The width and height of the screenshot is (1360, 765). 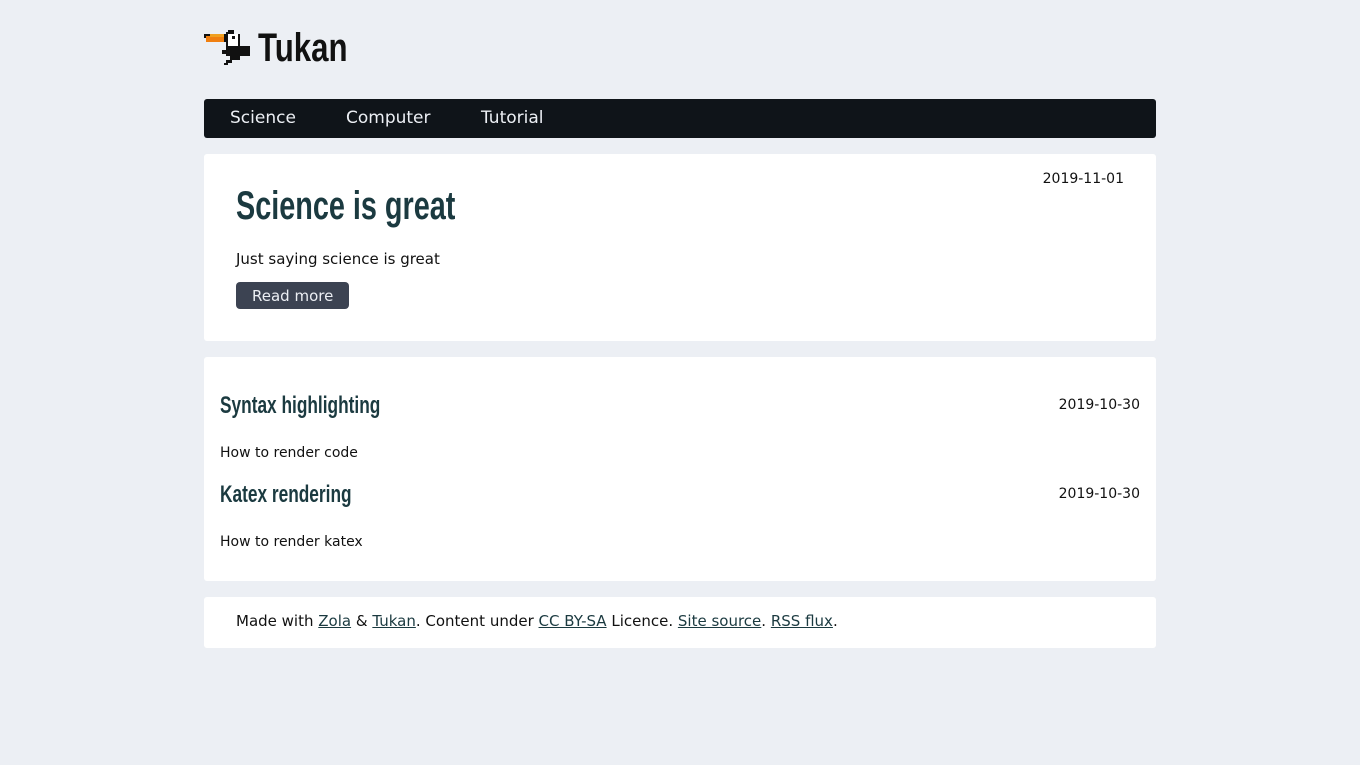 I want to click on nav-item-tutorial: Tutorial, so click(x=512, y=118).